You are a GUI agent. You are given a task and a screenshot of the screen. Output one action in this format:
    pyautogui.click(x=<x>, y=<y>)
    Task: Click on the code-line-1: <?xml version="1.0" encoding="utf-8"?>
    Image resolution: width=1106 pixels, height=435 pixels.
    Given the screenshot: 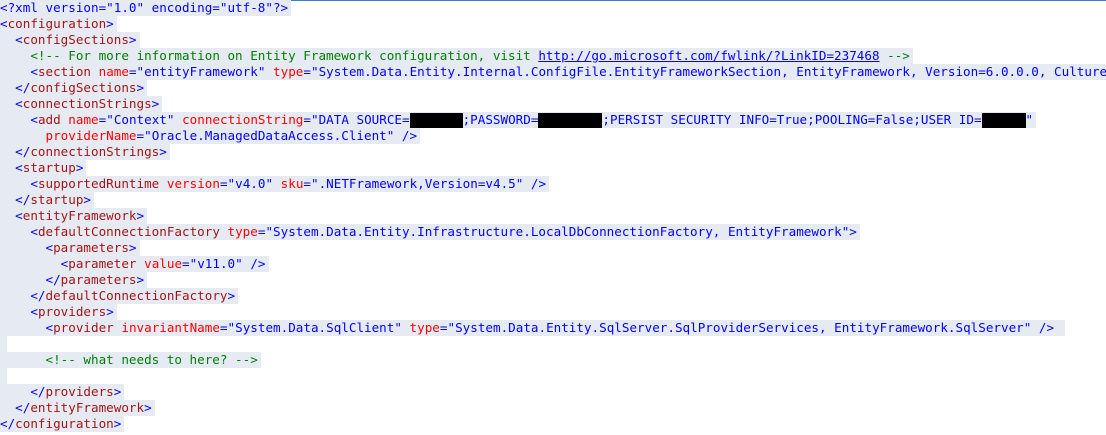 What is the action you would take?
    pyautogui.click(x=553, y=8)
    